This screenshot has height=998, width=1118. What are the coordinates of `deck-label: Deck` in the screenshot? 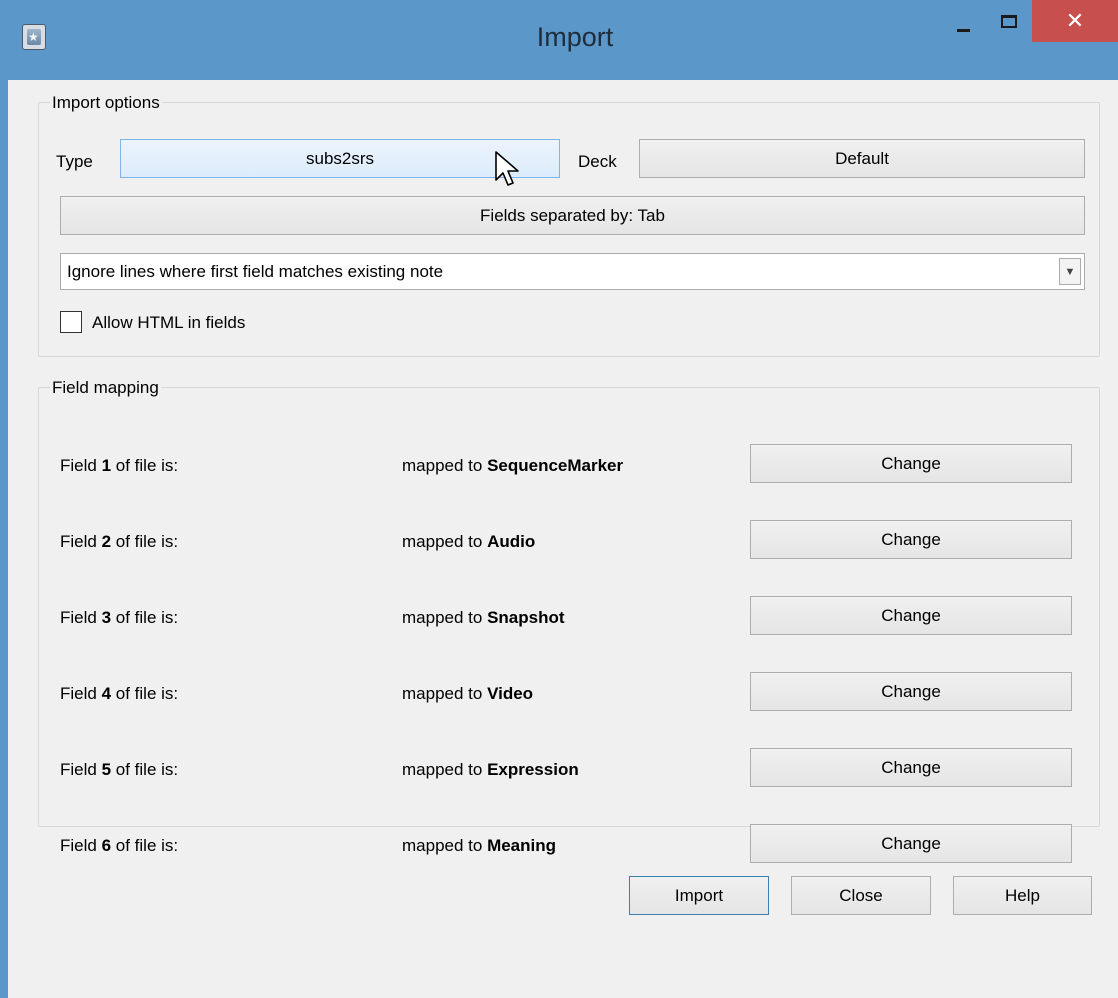 It's located at (597, 161).